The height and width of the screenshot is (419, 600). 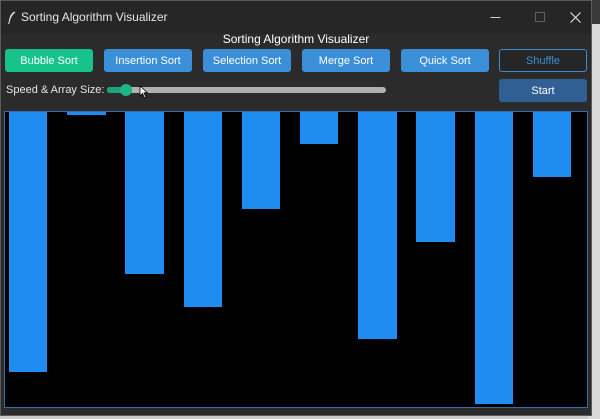 What do you see at coordinates (49, 60) in the screenshot?
I see `bubble-sort-button: Bubble Sort` at bounding box center [49, 60].